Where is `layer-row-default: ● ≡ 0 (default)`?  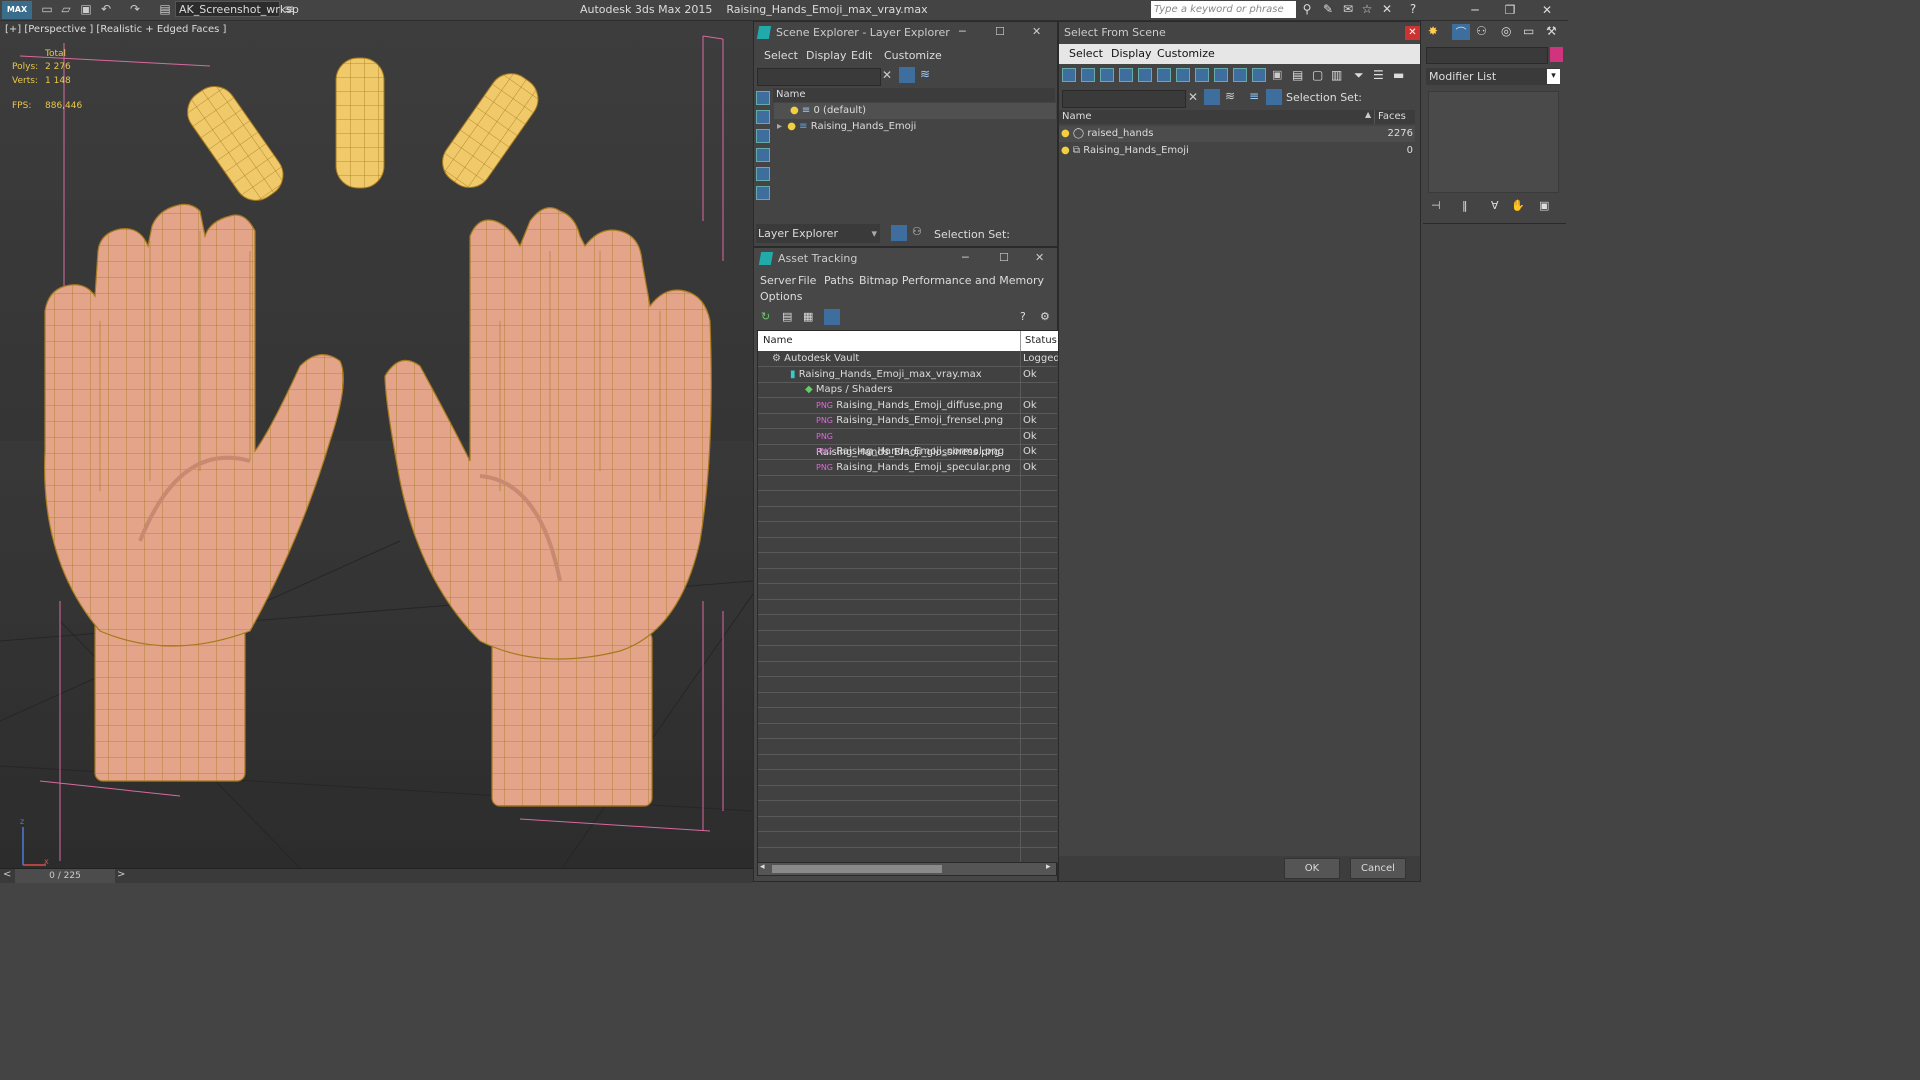
layer-row-default: ● ≡ 0 (default) is located at coordinates (915, 111).